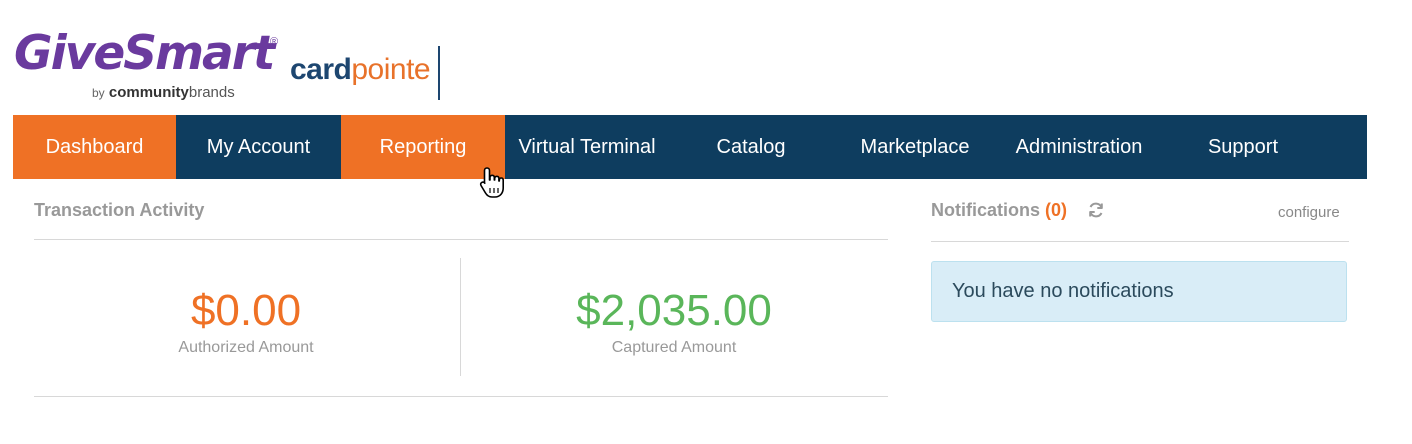 The width and height of the screenshot is (1412, 444). What do you see at coordinates (439, 73) in the screenshot?
I see `logo-divider` at bounding box center [439, 73].